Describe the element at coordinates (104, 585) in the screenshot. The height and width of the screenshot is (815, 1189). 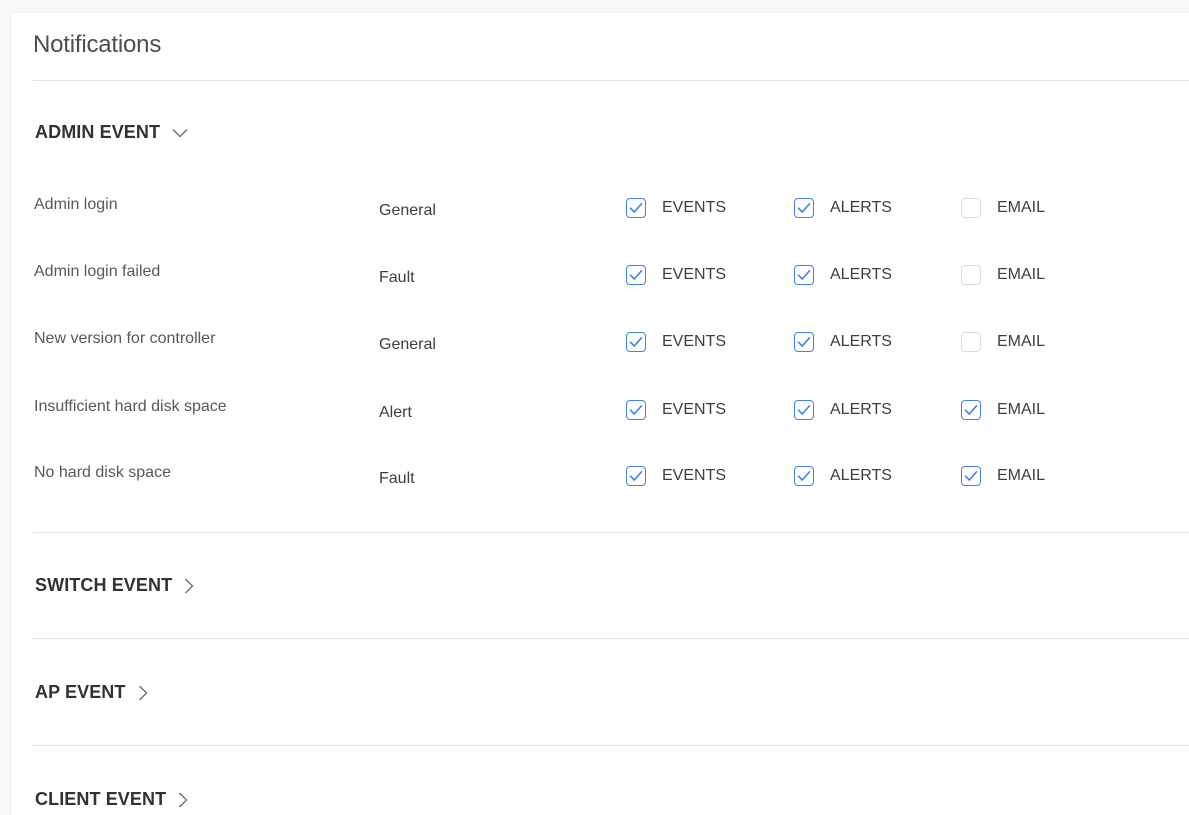
I see `section-label: SWITCH EVENT` at that location.